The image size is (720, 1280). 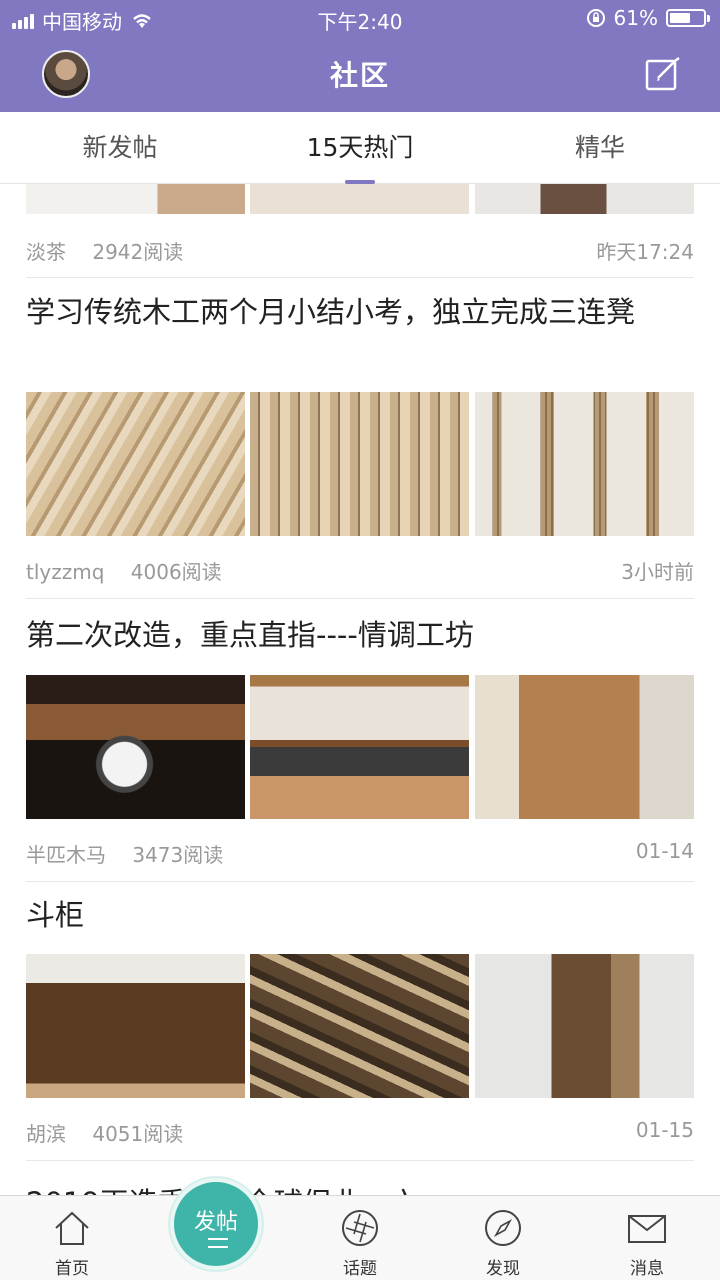 I want to click on nav-discover: 发现, so click(x=503, y=1238).